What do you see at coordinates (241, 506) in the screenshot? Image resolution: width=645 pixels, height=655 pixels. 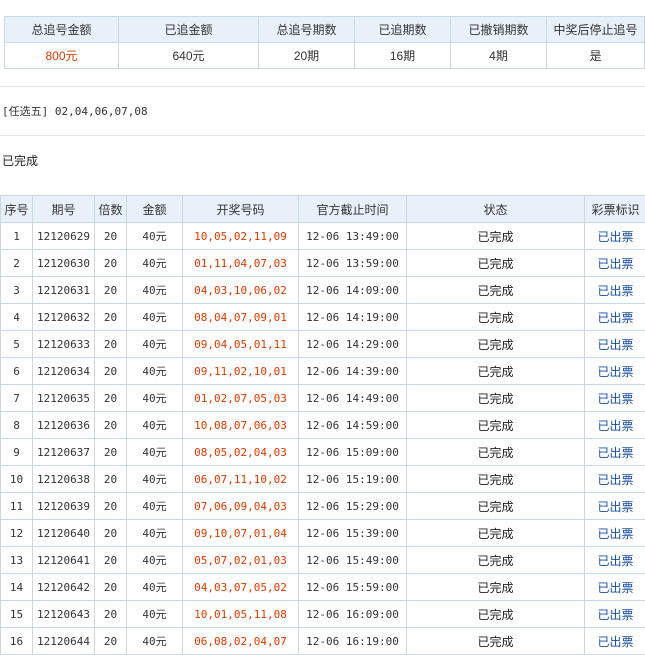 I see `row-draw-numbers: 07,06,09,04,03` at bounding box center [241, 506].